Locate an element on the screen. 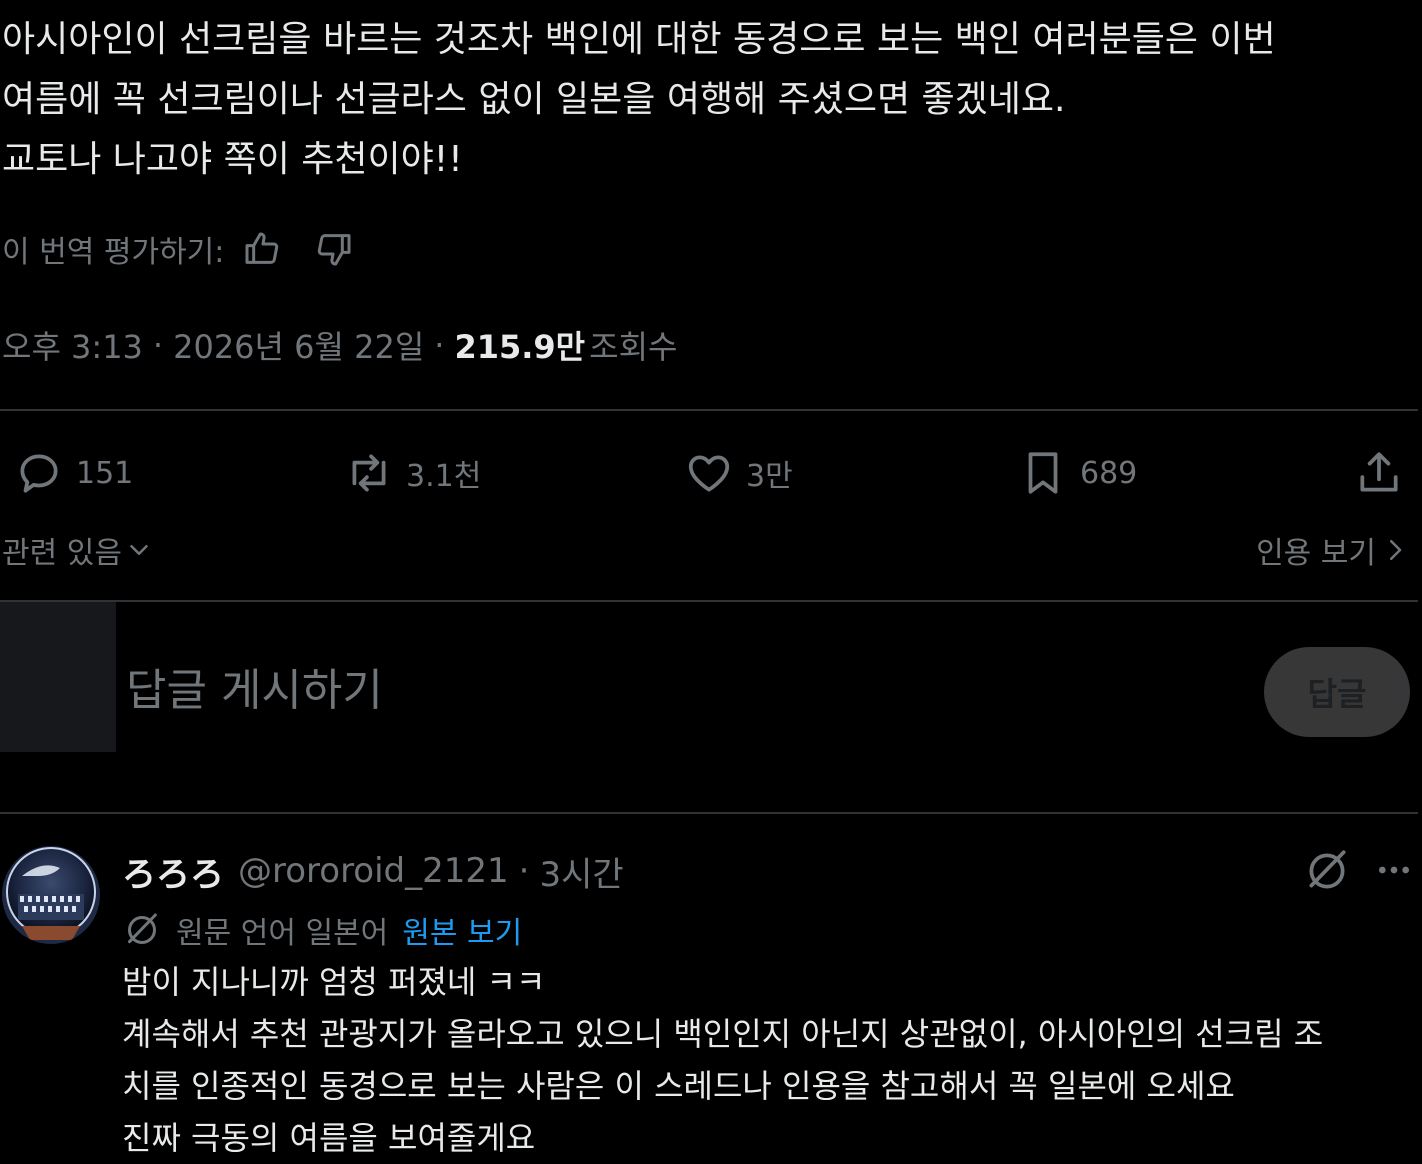 This screenshot has height=1164, width=1422. author-handle: @rororoid_2121 is located at coordinates (373, 871).